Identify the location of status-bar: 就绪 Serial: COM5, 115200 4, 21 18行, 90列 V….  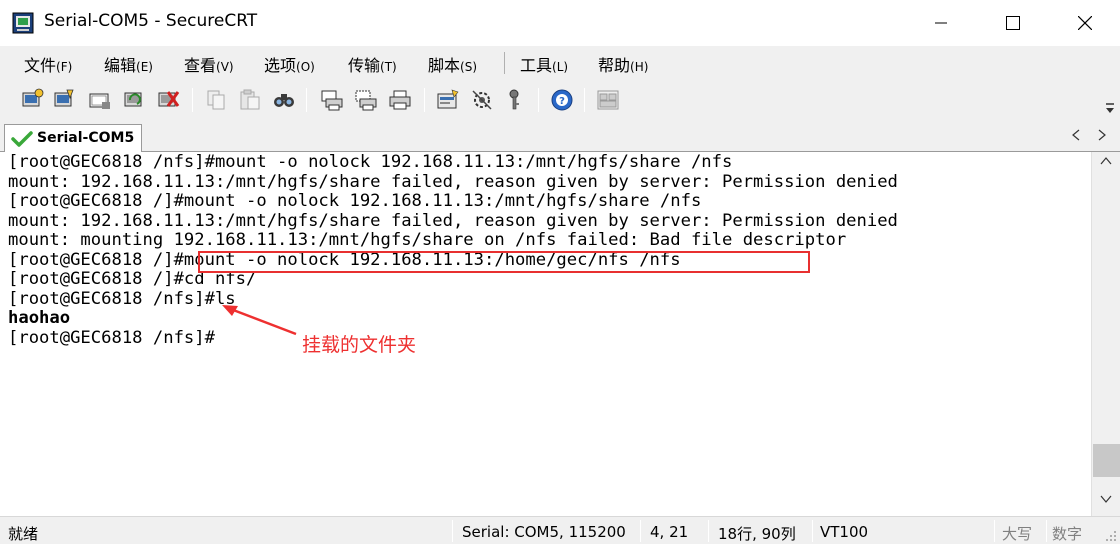
(560, 530).